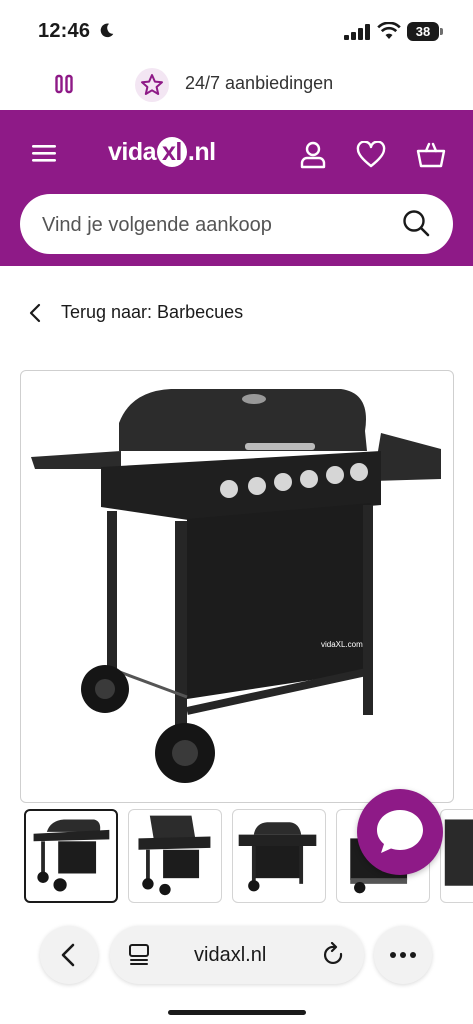 This screenshot has width=473, height=1024. I want to click on pause-icon, so click(64, 84).